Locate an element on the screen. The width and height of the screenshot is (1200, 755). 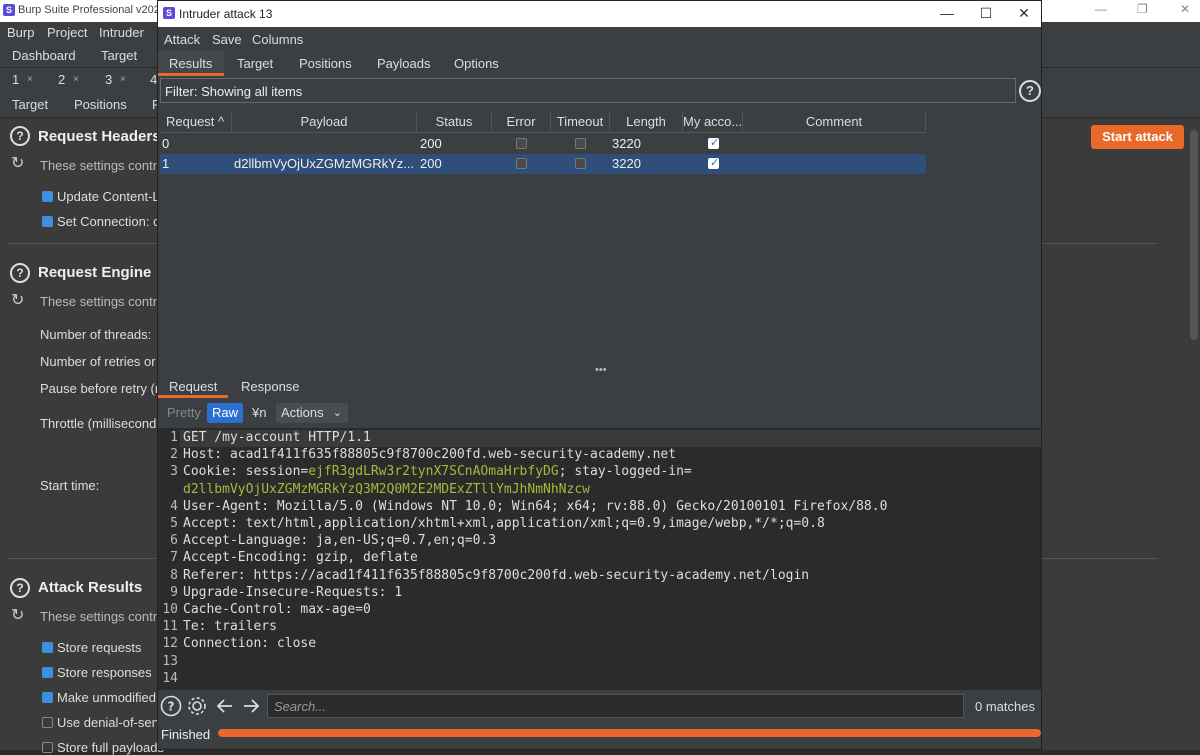
progress-fill is located at coordinates (629, 733).